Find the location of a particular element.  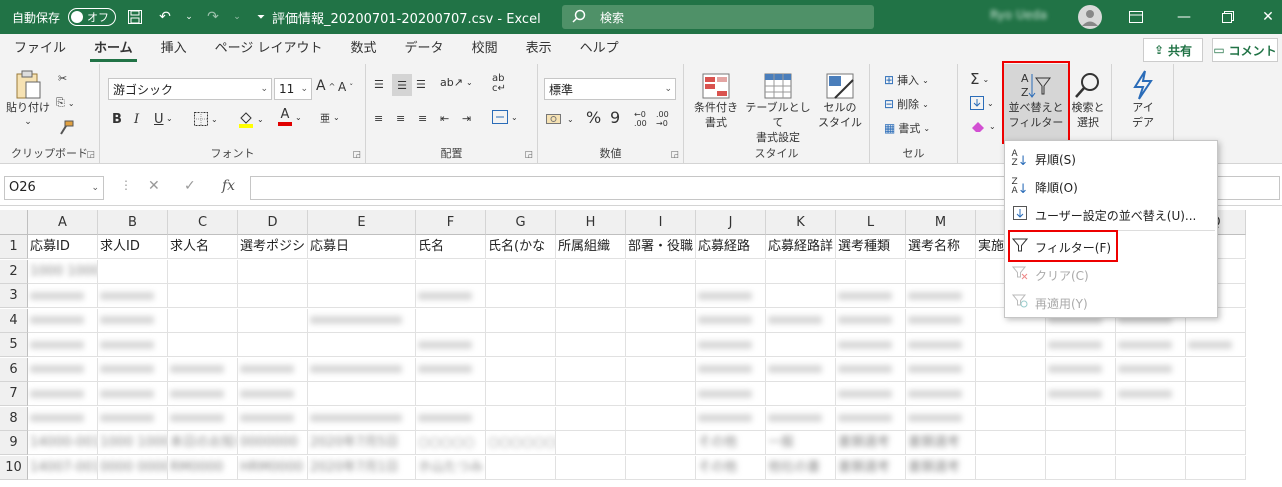

row-header: 6 is located at coordinates (14, 369).